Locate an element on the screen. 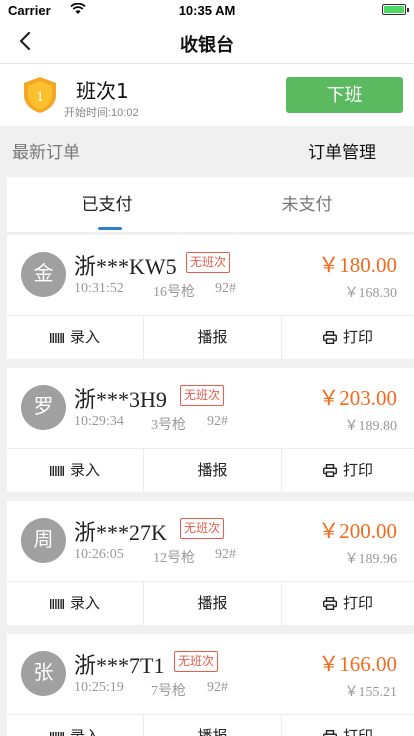 The width and height of the screenshot is (414, 736). shift-start-time: 开始时间:10:02 is located at coordinates (101, 113).